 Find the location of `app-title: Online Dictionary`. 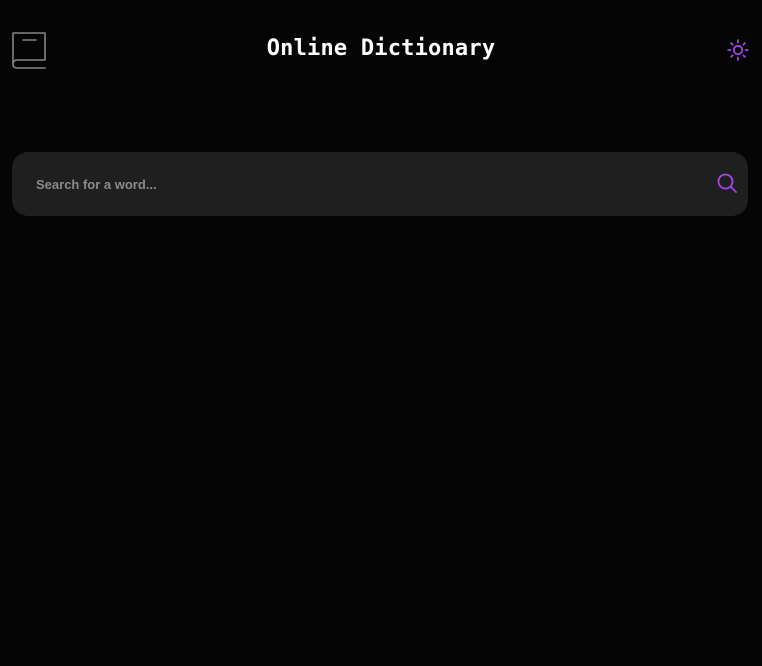

app-title: Online Dictionary is located at coordinates (381, 48).